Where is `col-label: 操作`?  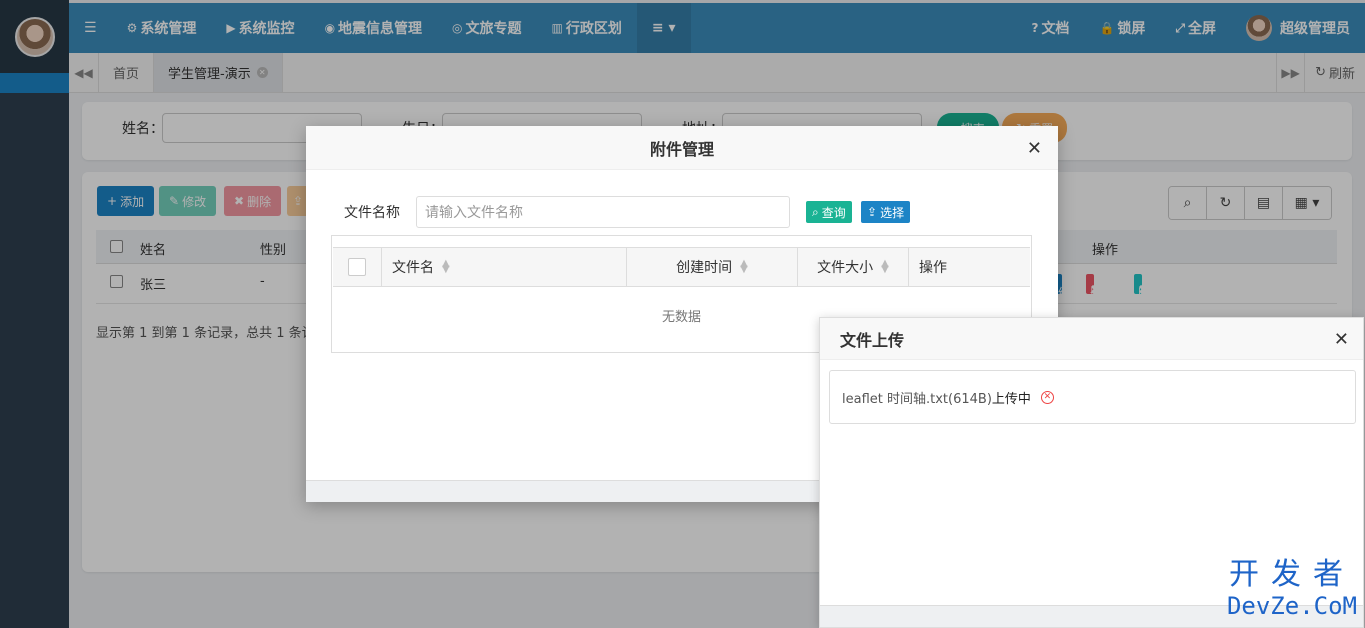 col-label: 操作 is located at coordinates (933, 268).